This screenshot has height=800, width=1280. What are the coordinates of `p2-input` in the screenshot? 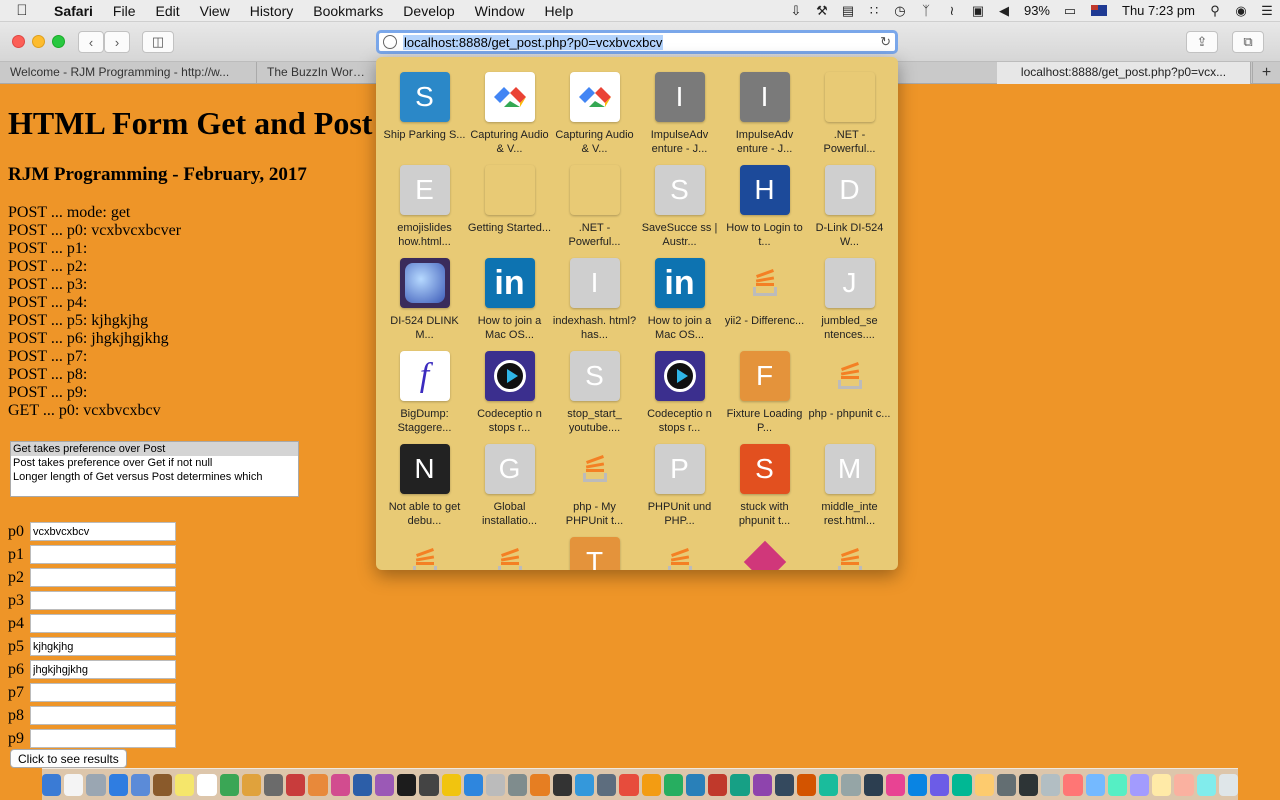 It's located at (103, 577).